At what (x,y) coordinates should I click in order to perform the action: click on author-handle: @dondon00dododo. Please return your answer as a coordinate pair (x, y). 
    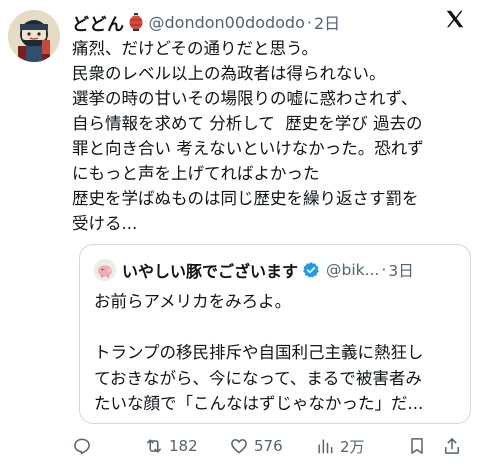
    Looking at the image, I should click on (227, 22).